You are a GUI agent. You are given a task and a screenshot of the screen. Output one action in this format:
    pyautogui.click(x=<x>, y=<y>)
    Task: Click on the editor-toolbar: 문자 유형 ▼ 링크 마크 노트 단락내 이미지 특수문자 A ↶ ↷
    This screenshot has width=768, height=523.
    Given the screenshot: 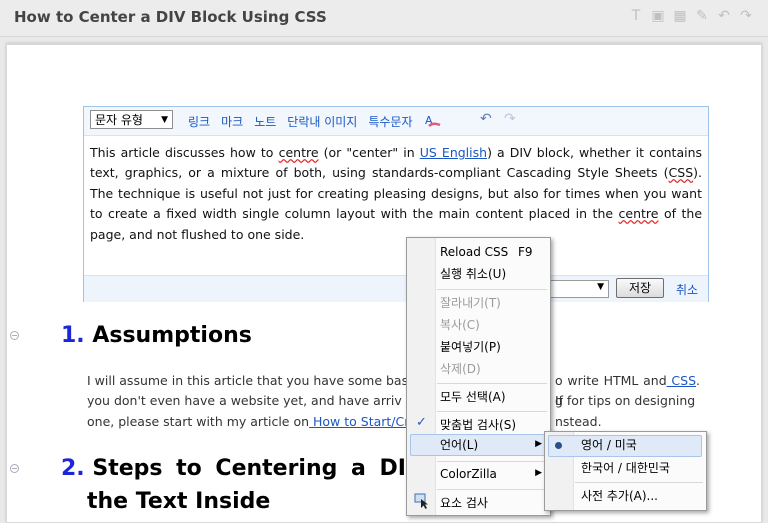 What is the action you would take?
    pyautogui.click(x=396, y=121)
    